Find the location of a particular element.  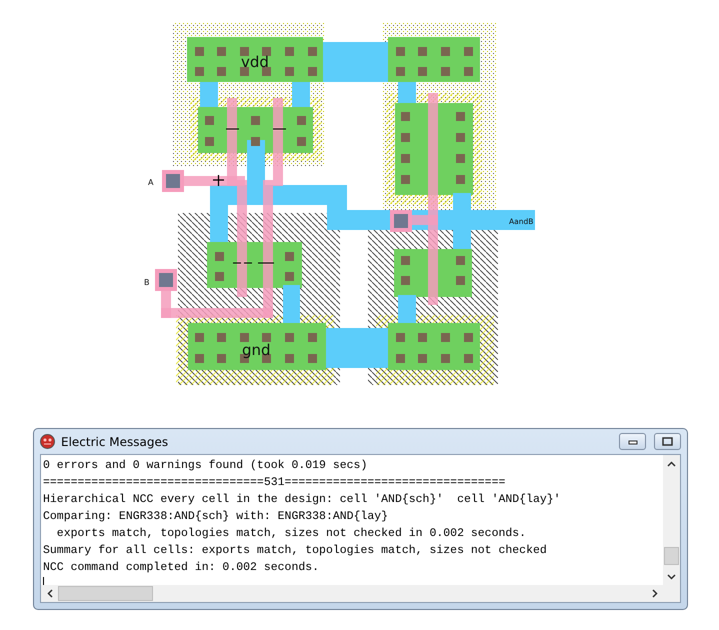

input-label: A is located at coordinates (151, 182).